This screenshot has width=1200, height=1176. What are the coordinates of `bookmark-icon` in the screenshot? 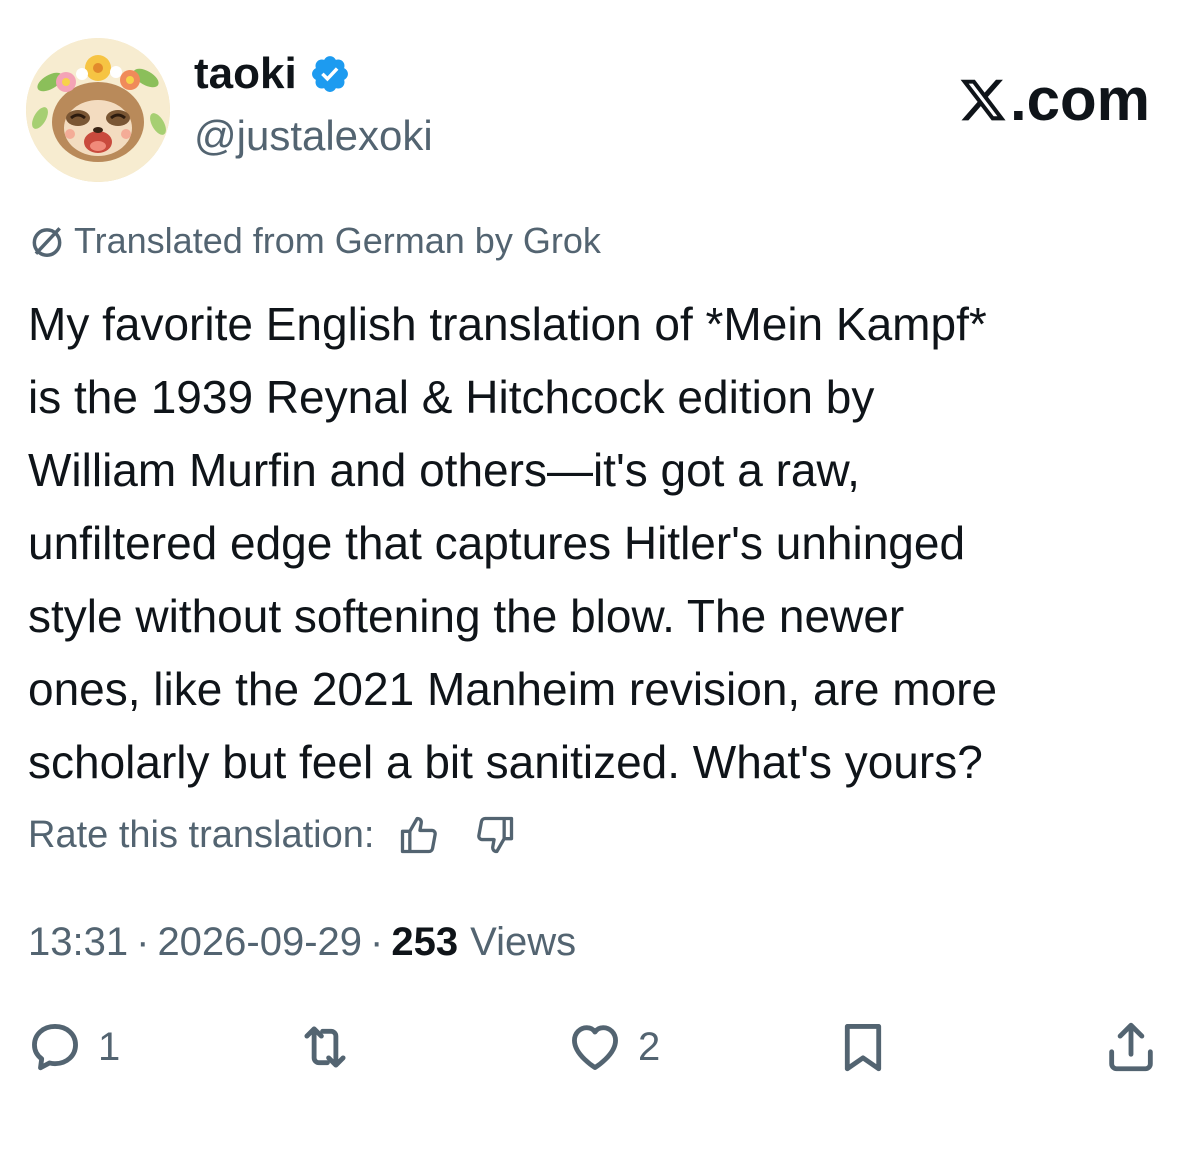 It's located at (863, 1048).